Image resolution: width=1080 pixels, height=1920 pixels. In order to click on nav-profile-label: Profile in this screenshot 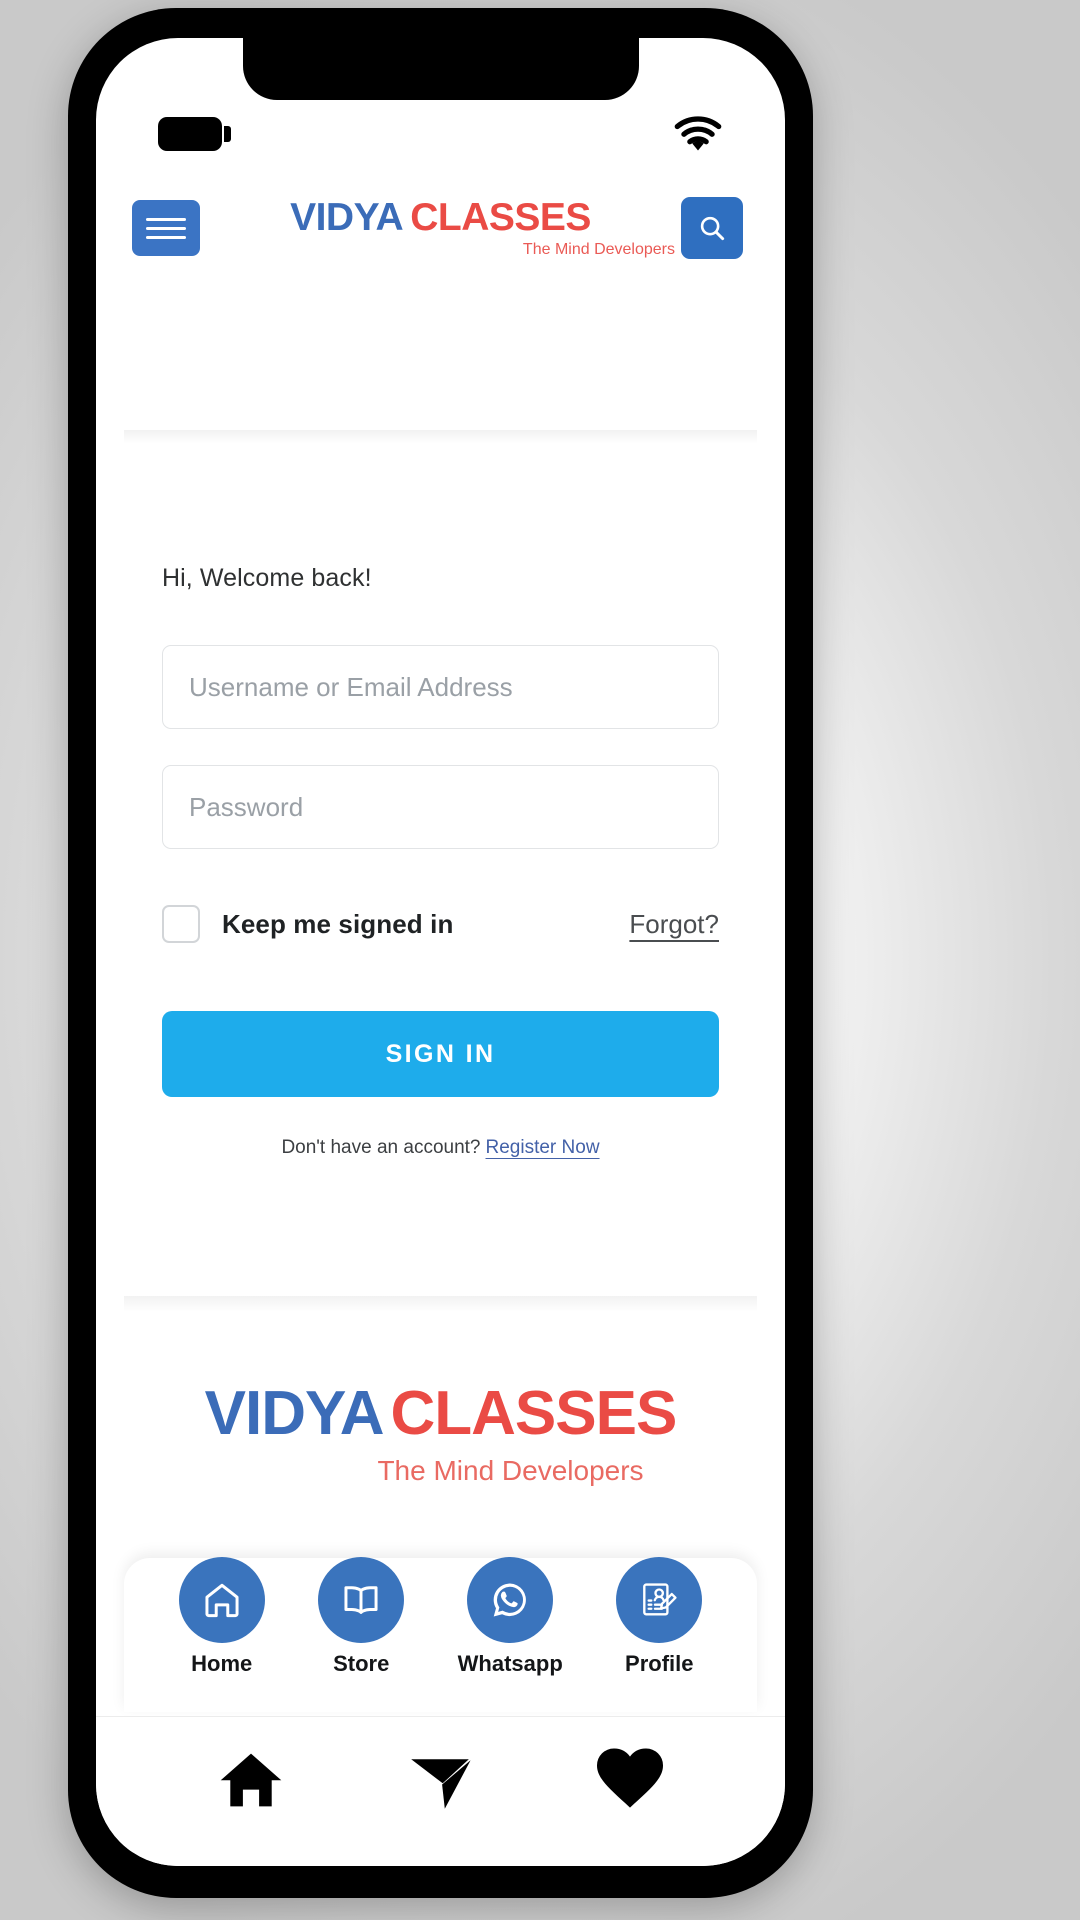, I will do `click(659, 1663)`.